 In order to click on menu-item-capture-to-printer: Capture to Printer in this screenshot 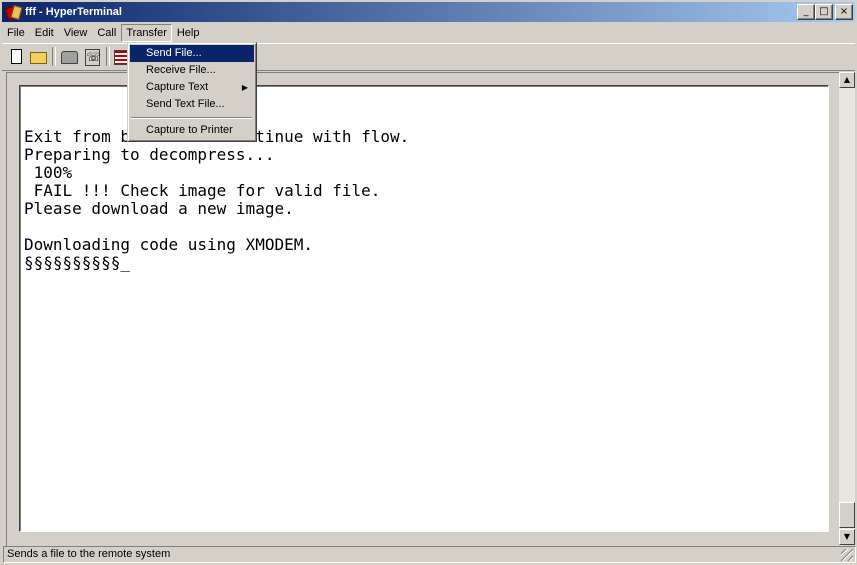, I will do `click(192, 130)`.